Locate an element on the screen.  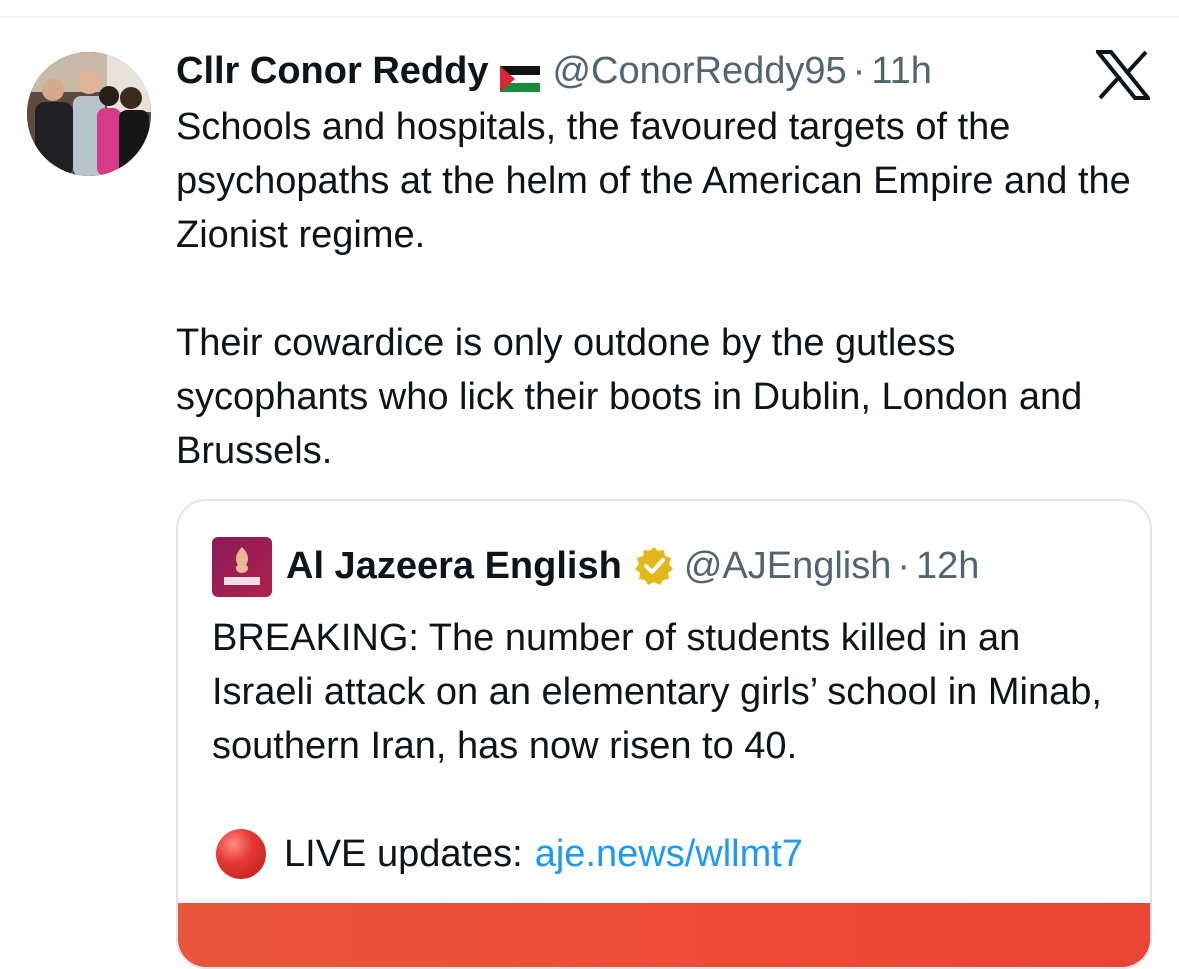
x-logo-icon is located at coordinates (1123, 75).